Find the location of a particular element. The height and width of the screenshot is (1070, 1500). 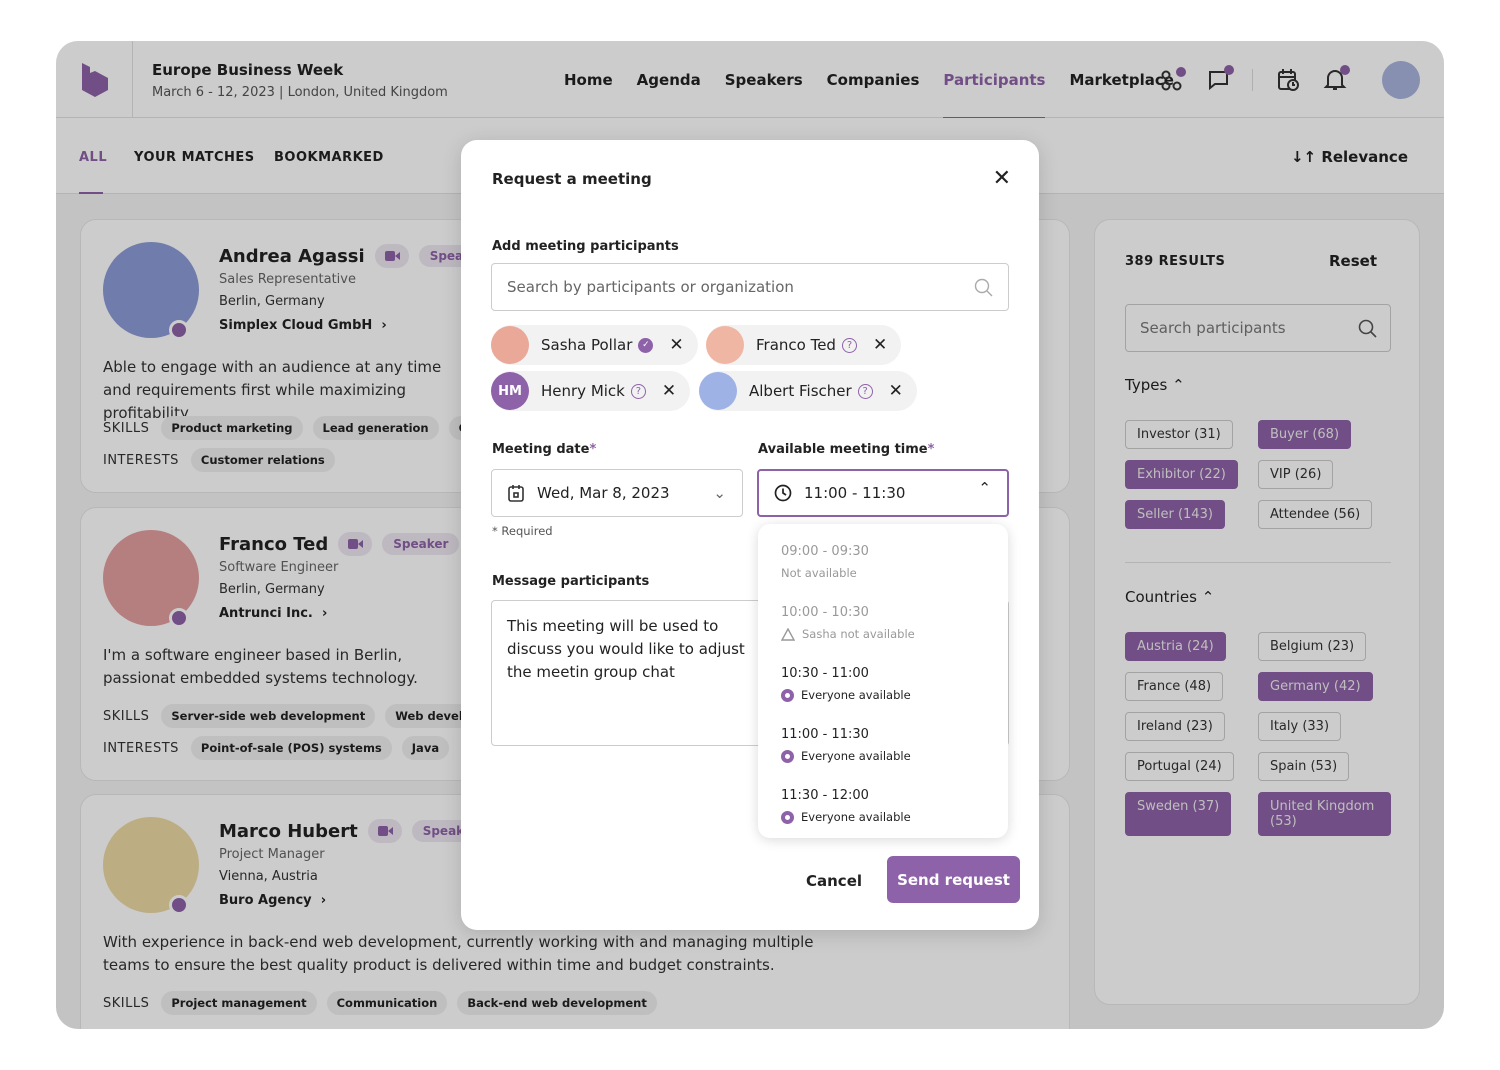

search-icon is located at coordinates (983, 287).